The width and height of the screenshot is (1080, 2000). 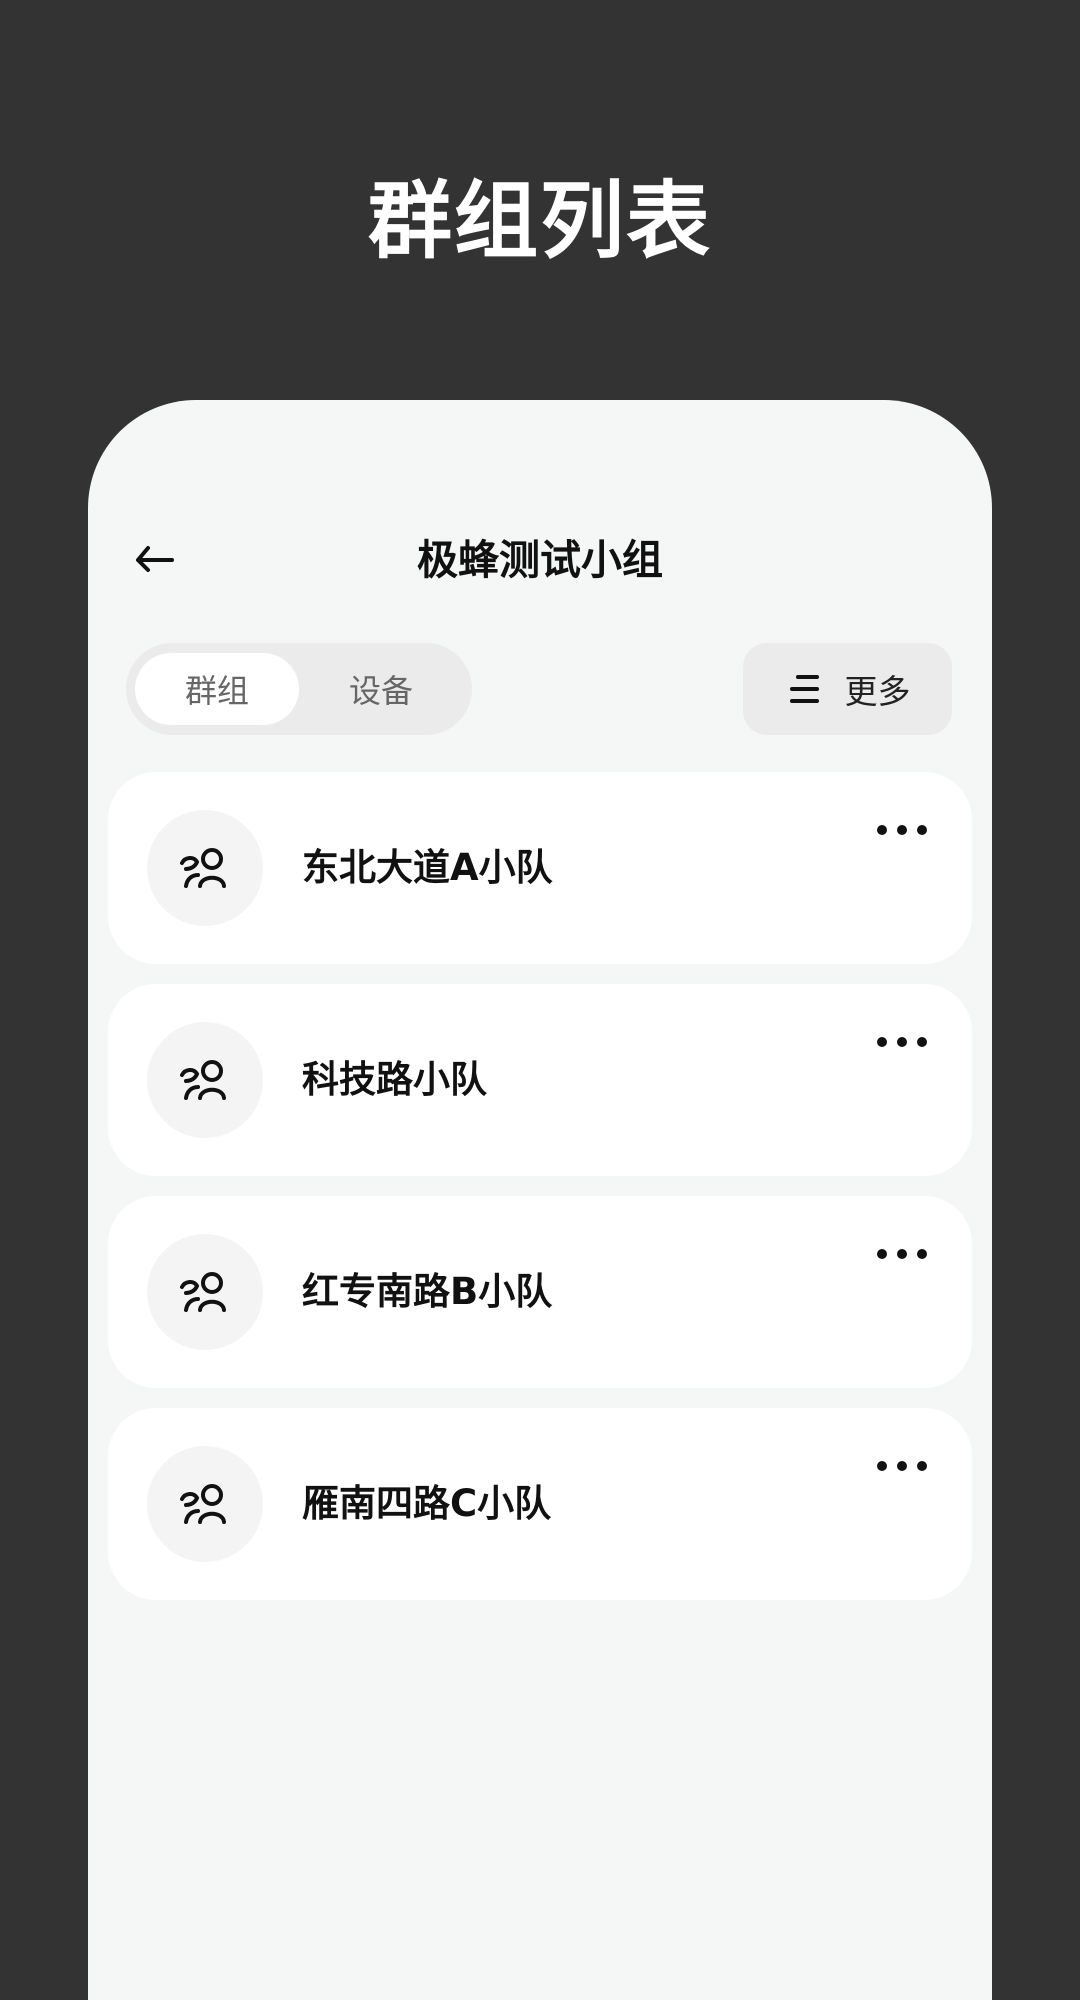 I want to click on group-card: 红专南路B小队, so click(x=540, y=1292).